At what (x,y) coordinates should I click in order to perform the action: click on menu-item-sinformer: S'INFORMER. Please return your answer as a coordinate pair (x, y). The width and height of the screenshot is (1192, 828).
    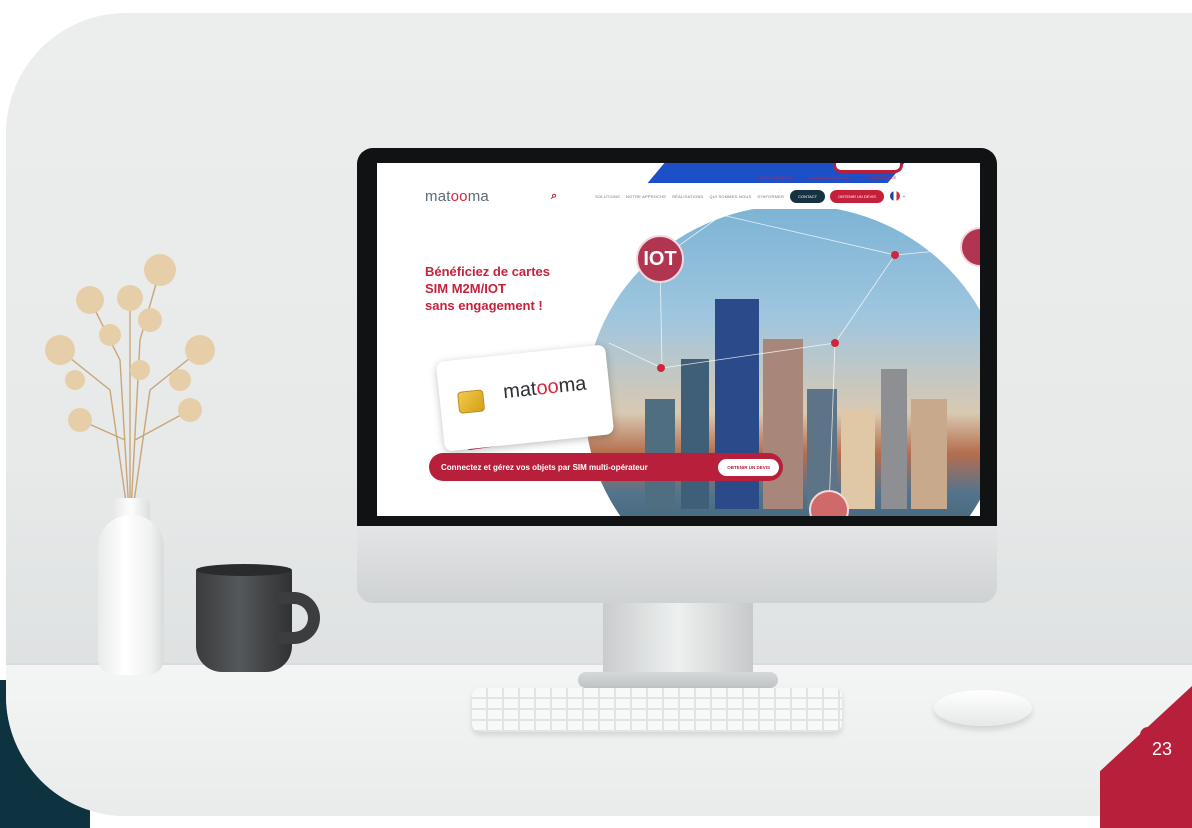
    Looking at the image, I should click on (770, 196).